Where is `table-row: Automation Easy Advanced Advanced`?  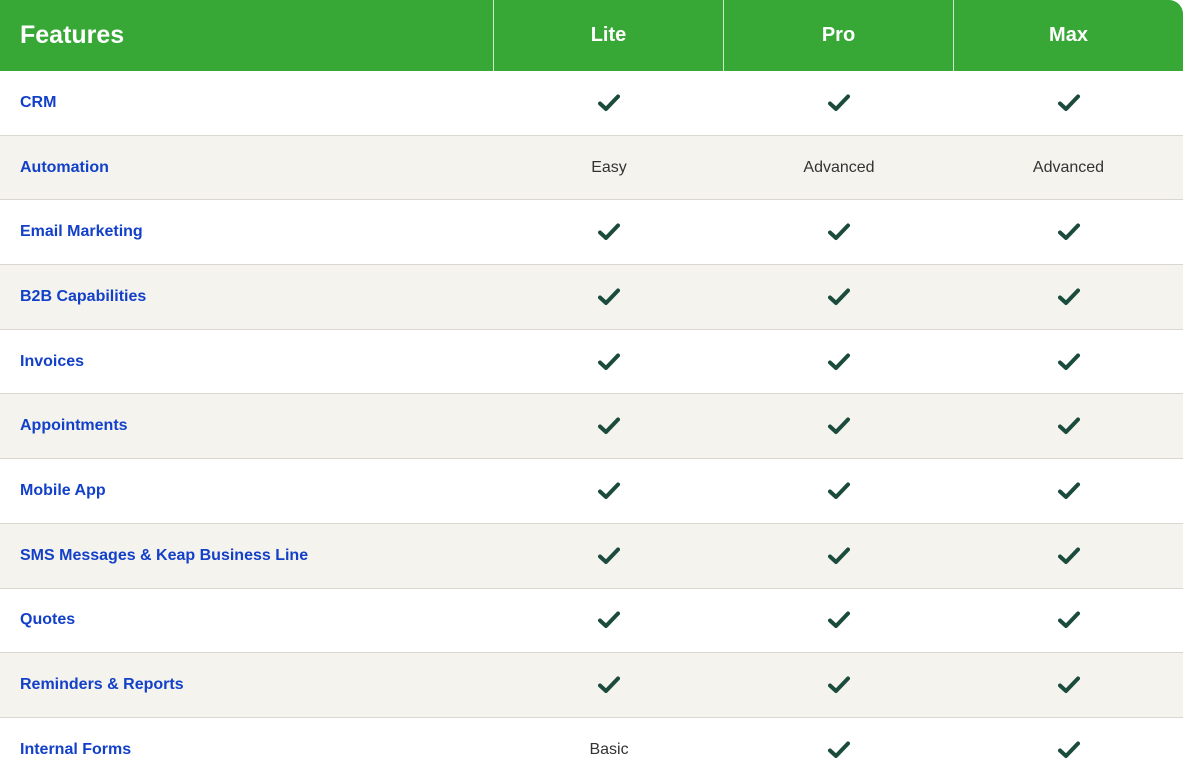 table-row: Automation Easy Advanced Advanced is located at coordinates (591, 168).